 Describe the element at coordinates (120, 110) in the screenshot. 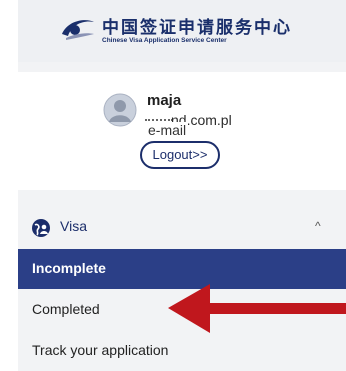

I see `avatar` at that location.